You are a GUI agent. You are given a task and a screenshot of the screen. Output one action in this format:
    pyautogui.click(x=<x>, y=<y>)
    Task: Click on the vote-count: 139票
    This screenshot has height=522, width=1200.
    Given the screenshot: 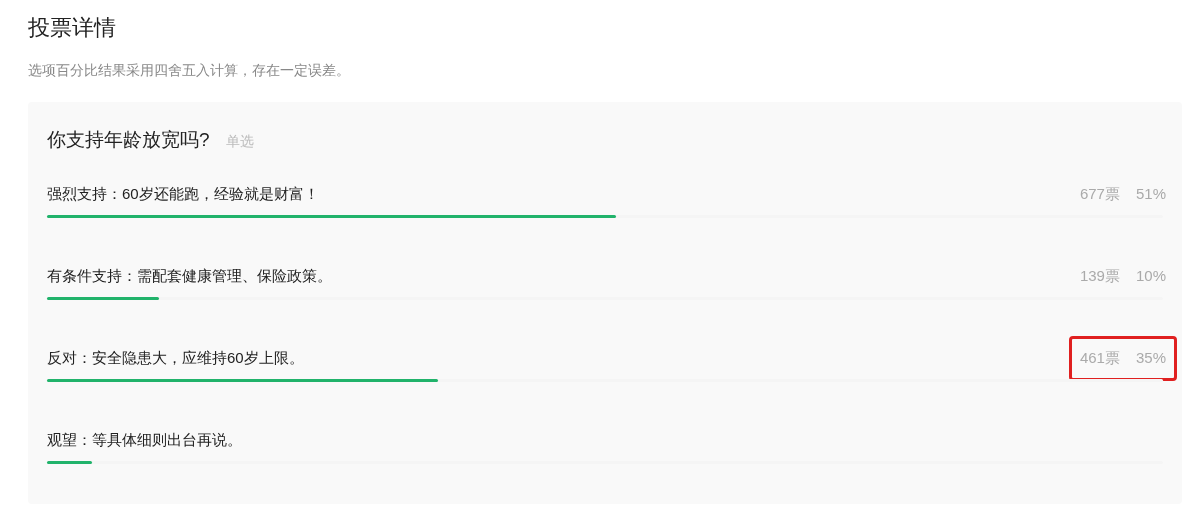 What is the action you would take?
    pyautogui.click(x=1099, y=276)
    